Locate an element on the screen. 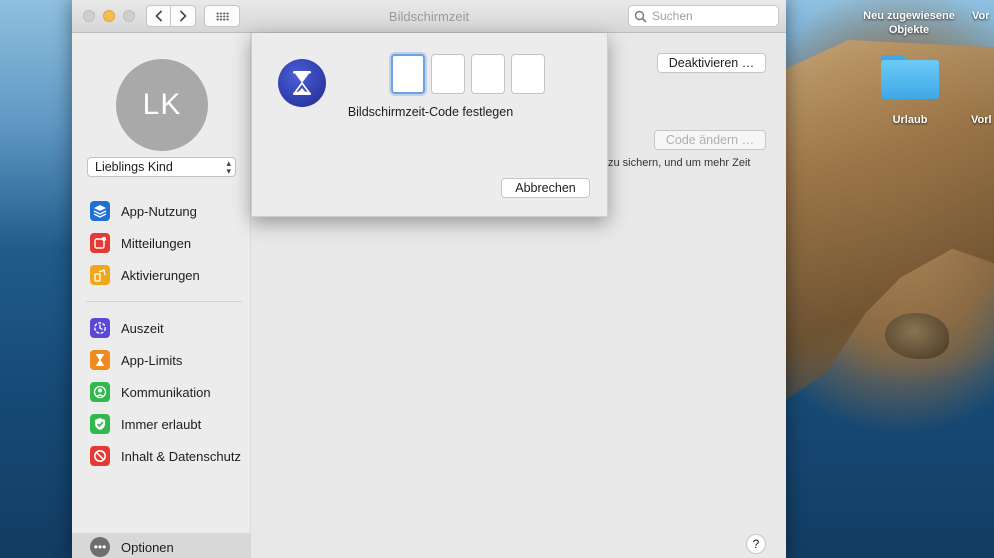 This screenshot has height=558, width=994. more-options-icon: ••• is located at coordinates (100, 547).